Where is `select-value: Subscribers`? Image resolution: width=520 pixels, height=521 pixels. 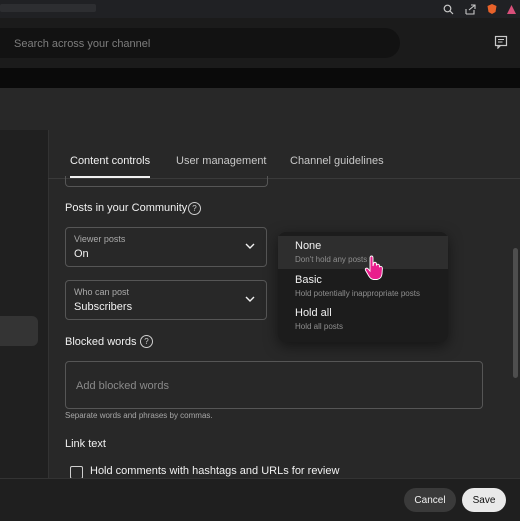
select-value: Subscribers is located at coordinates (103, 307).